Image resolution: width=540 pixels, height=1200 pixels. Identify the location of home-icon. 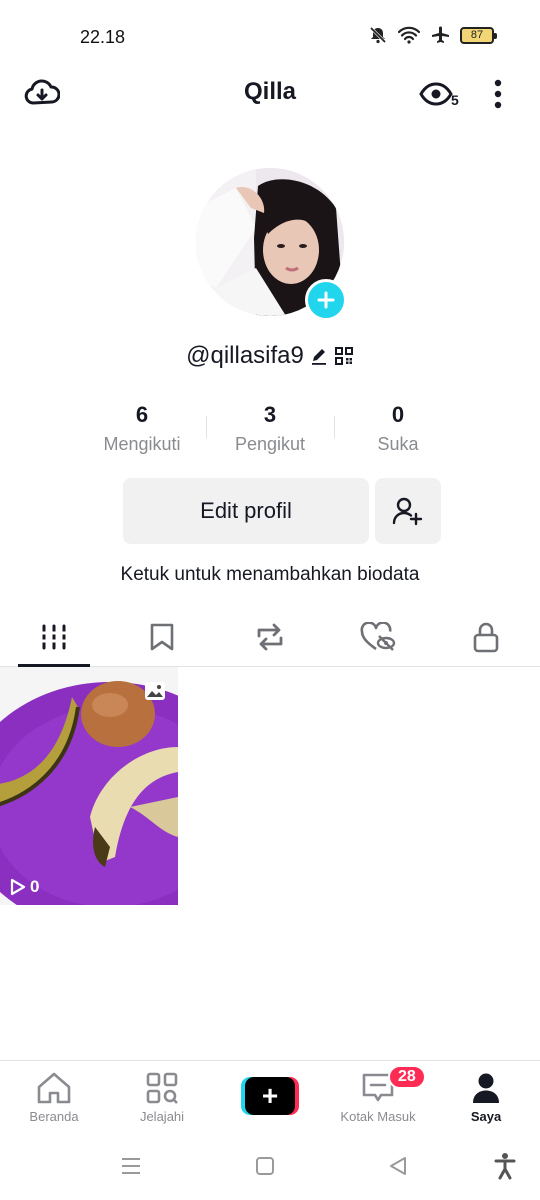
(54, 1088).